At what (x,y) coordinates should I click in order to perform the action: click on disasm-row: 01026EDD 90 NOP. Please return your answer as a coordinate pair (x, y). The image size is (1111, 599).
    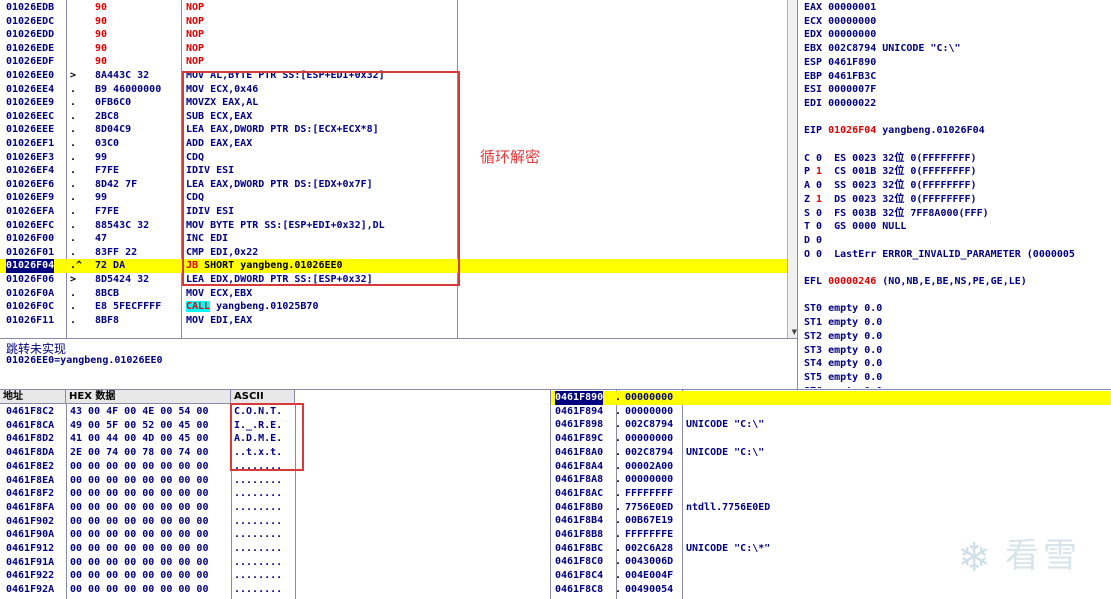
    Looking at the image, I should click on (398, 35).